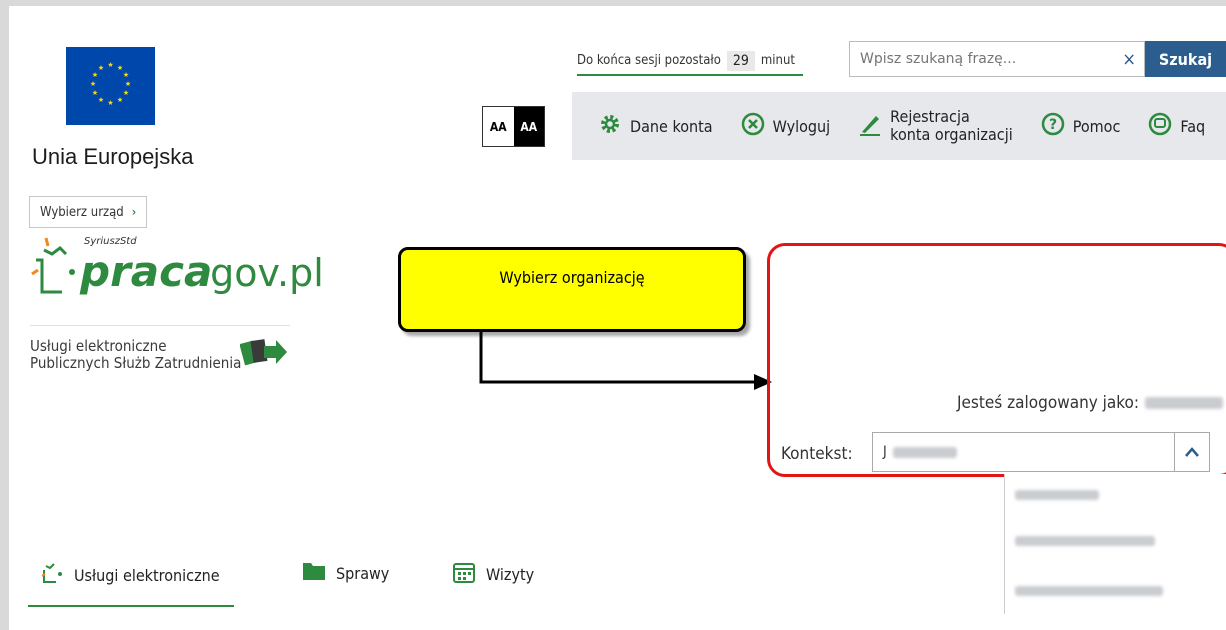 The image size is (1226, 630). What do you see at coordinates (528, 126) in the screenshot?
I see `contrast-high-button: AA` at bounding box center [528, 126].